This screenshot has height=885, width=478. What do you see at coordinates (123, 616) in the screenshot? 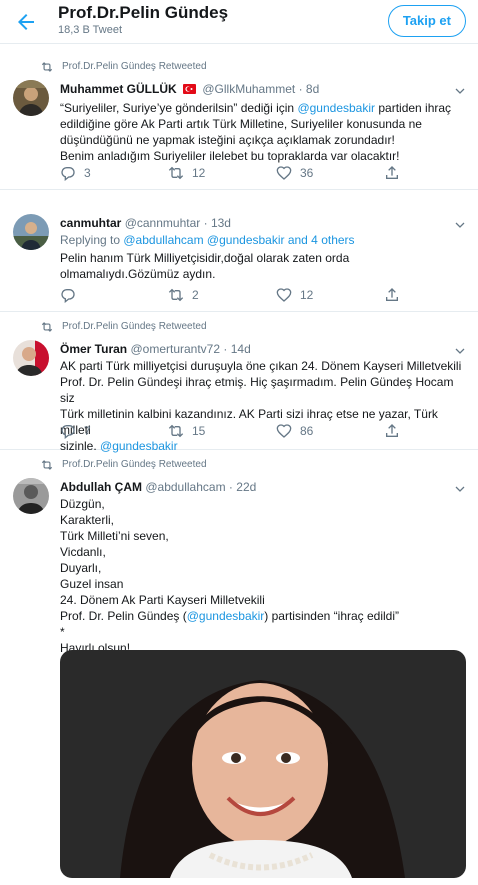
I see `text-segment: Prof. Dr. Pelin Gündeş (` at bounding box center [123, 616].